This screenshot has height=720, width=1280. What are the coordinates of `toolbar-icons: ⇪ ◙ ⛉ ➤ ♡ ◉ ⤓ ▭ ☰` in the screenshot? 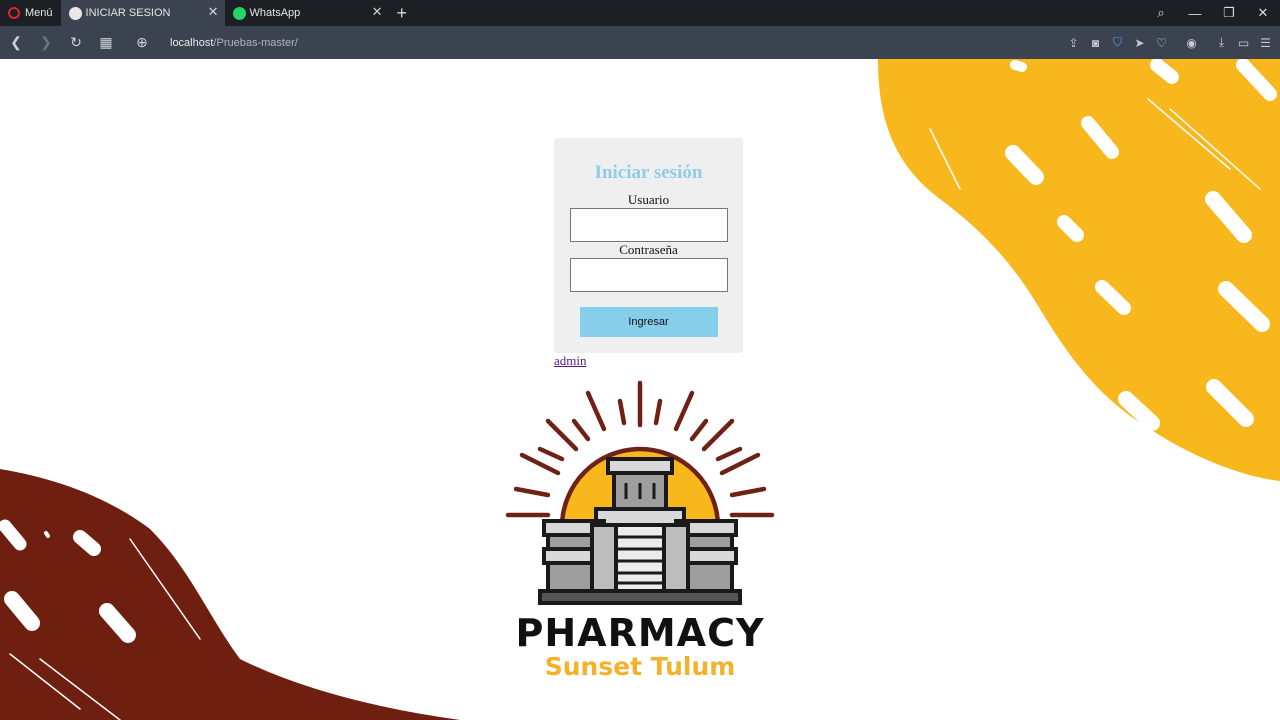 It's located at (1169, 42).